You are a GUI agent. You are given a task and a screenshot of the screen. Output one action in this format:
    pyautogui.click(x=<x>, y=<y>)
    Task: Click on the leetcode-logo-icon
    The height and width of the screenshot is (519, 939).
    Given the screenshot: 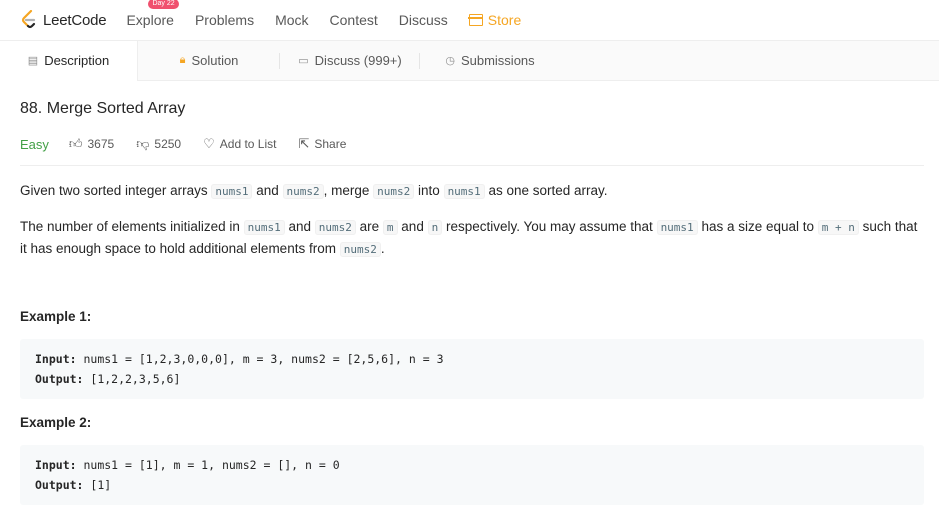 What is the action you would take?
    pyautogui.click(x=28, y=19)
    